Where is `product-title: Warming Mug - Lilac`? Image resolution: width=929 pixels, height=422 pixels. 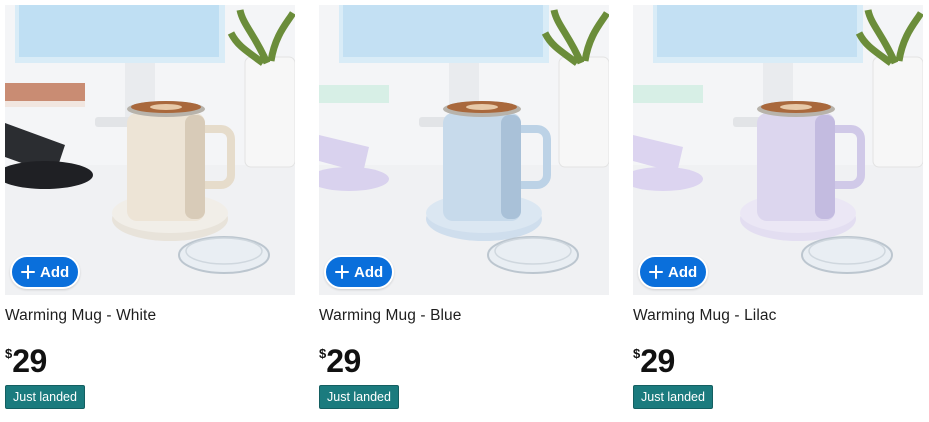
product-title: Warming Mug - Lilac is located at coordinates (704, 316).